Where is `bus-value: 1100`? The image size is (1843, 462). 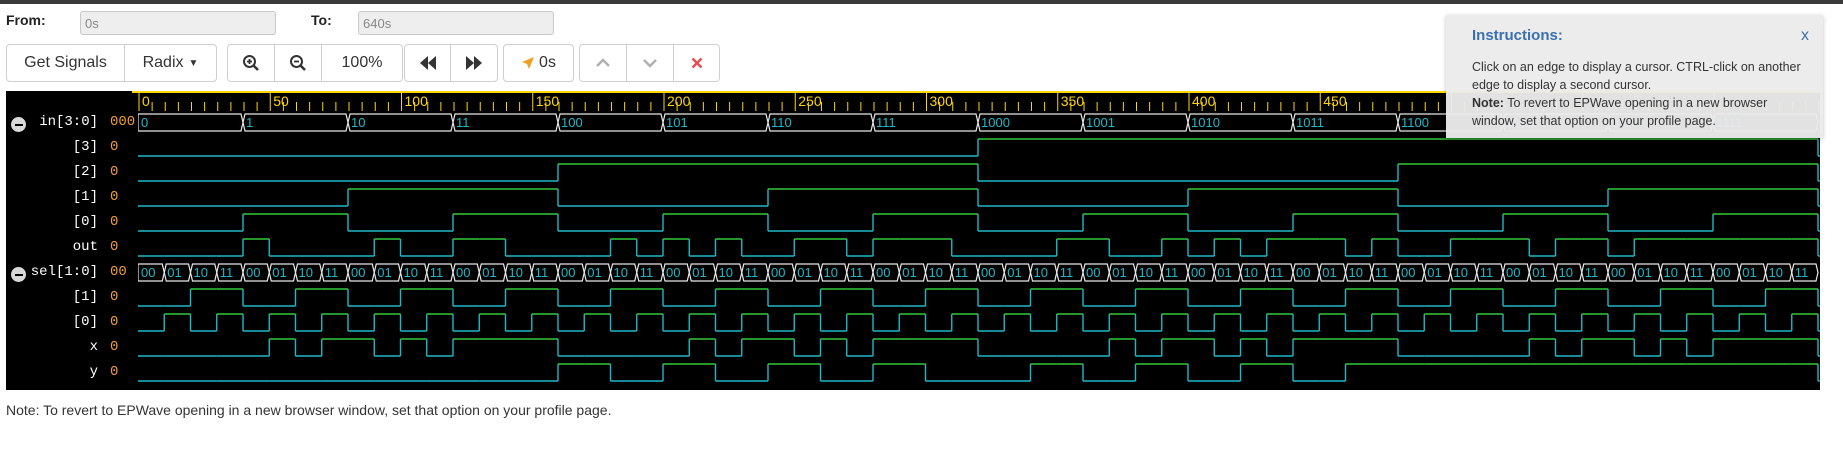 bus-value: 1100 is located at coordinates (1415, 122).